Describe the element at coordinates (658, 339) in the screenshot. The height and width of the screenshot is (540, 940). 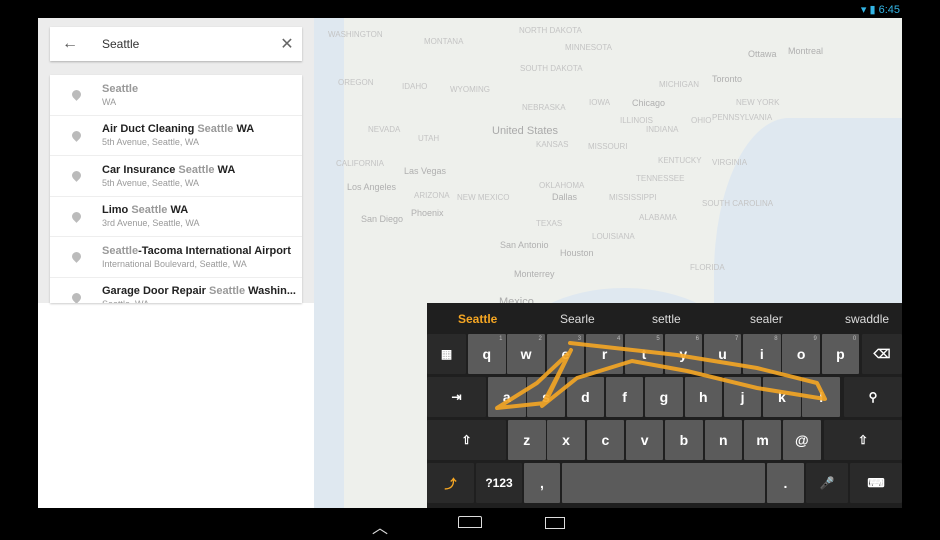
I see `key-hint: 5` at that location.